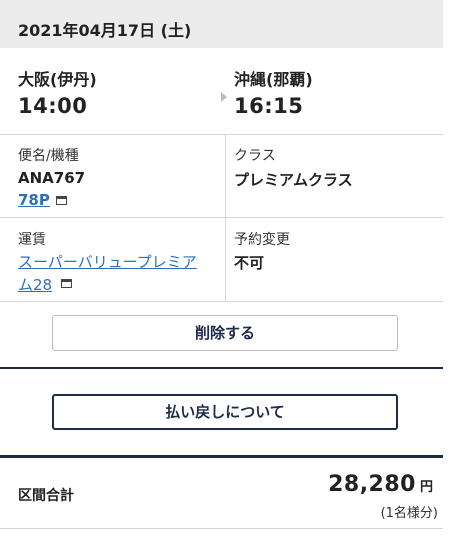  Describe the element at coordinates (48, 156) in the screenshot. I see `flight-number-label: 便名/機種` at that location.